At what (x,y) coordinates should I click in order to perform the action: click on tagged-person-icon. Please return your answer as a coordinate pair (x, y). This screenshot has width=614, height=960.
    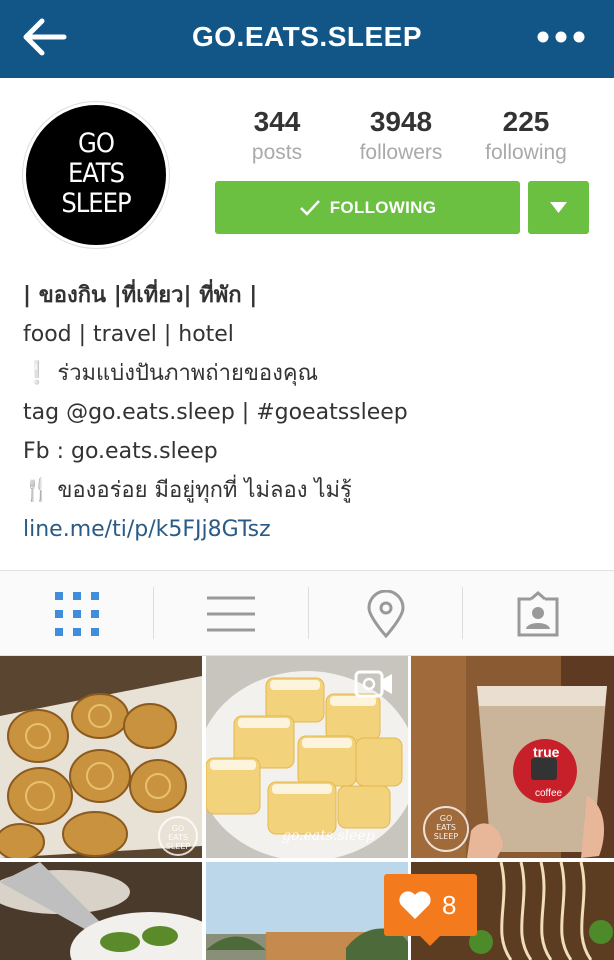
    Looking at the image, I should click on (538, 614).